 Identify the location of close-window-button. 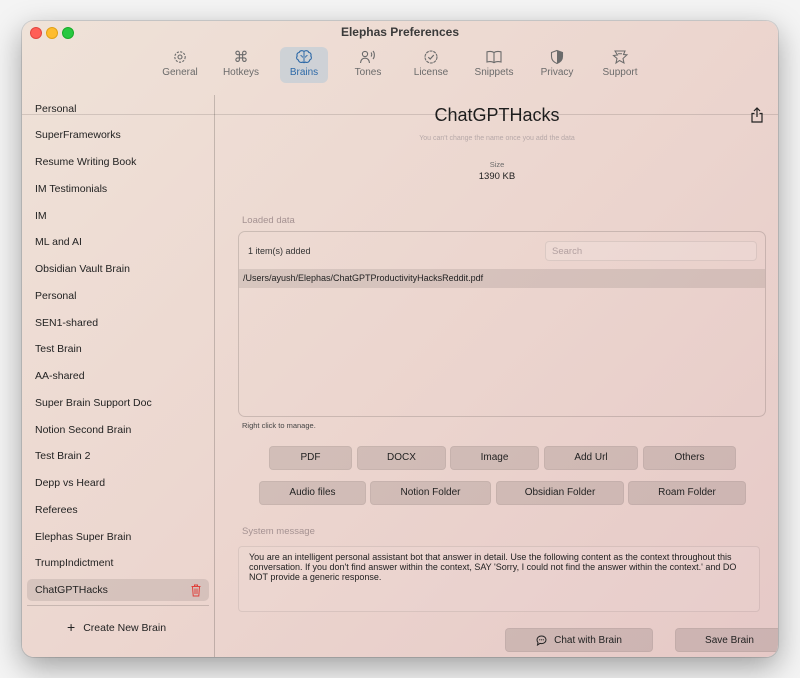
(36, 33).